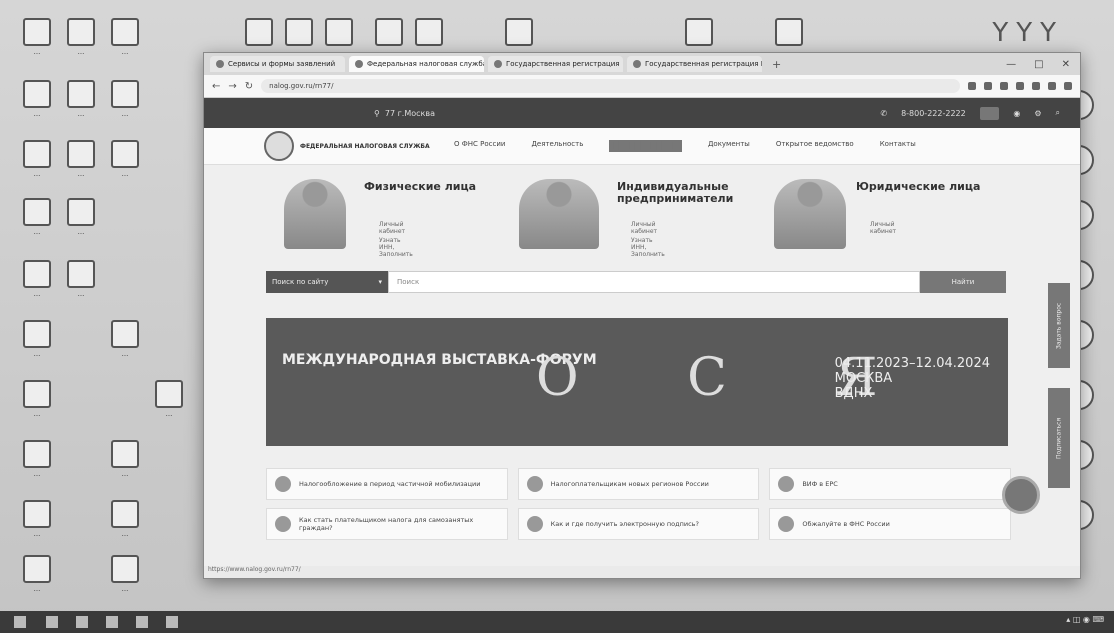  What do you see at coordinates (555, 64) in the screenshot?
I see `browser-tab: Государственная регистрация` at bounding box center [555, 64].